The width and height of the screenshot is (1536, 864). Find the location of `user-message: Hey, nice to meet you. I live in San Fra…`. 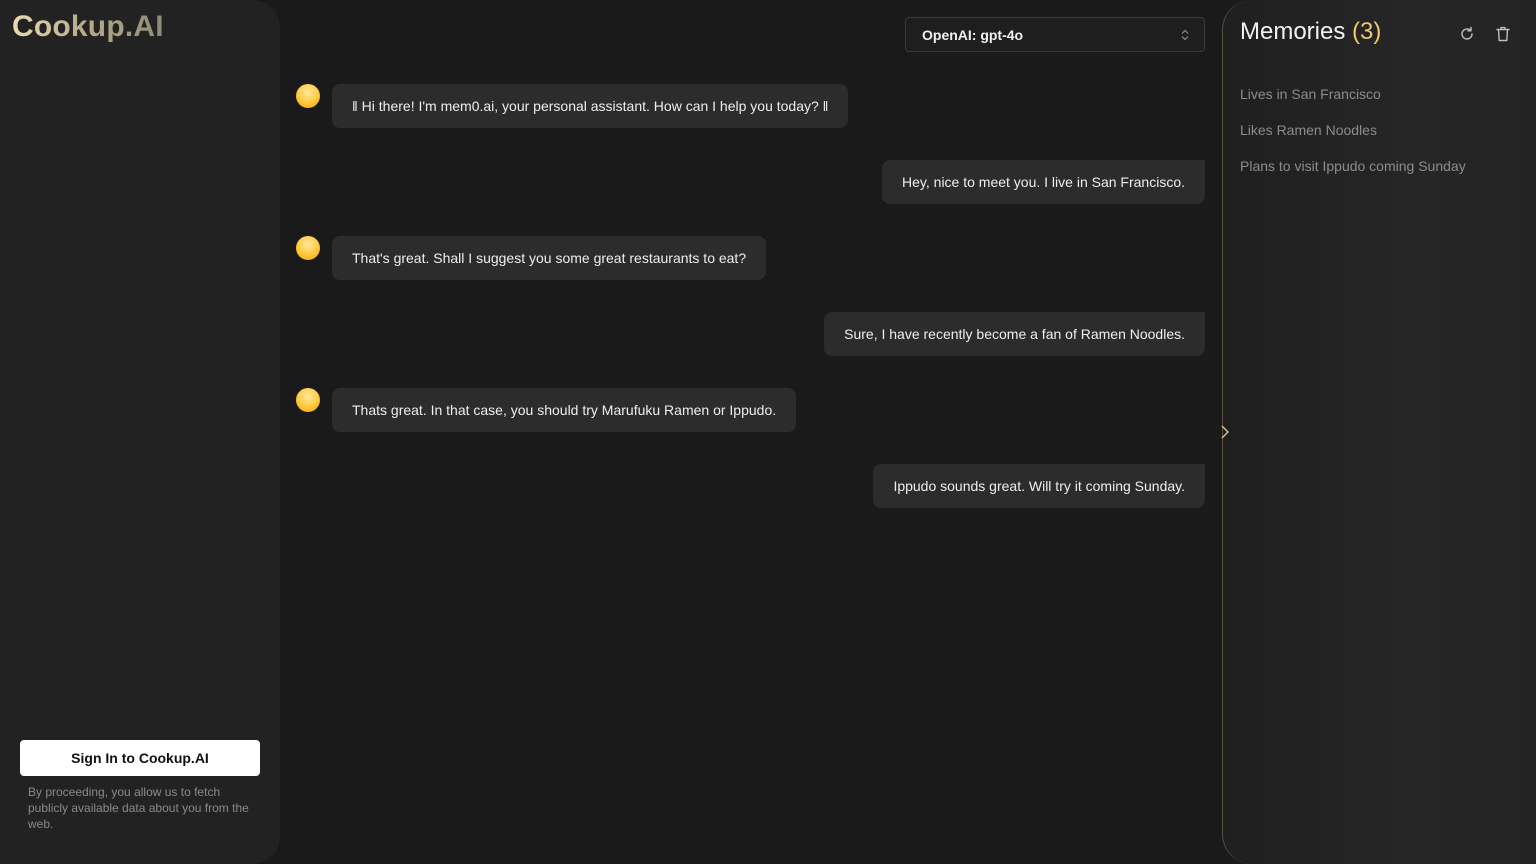

user-message: Hey, nice to meet you. I live in San Fra… is located at coordinates (1043, 182).